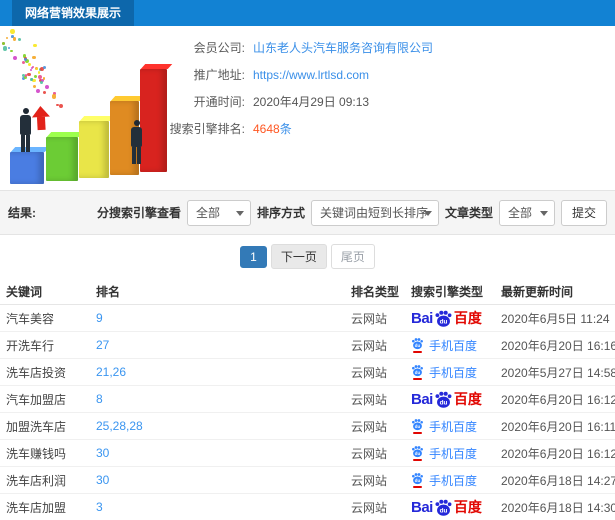 The width and height of the screenshot is (615, 520). Describe the element at coordinates (219, 102) in the screenshot. I see `open-time-label: 开通时间:` at that location.